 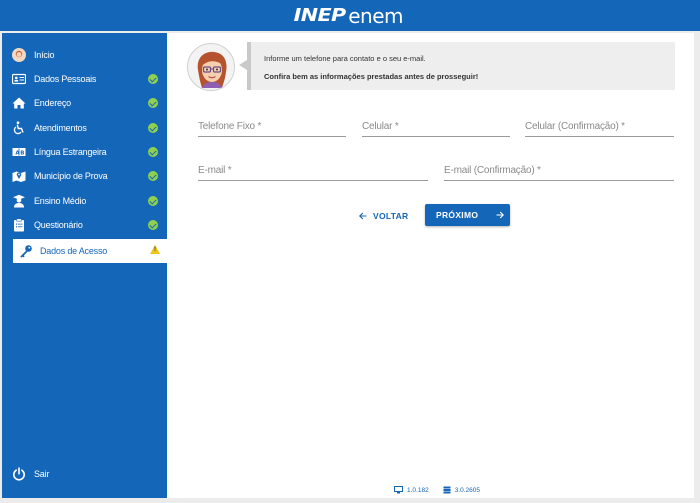 I want to click on avatar-icon, so click(x=19, y=55).